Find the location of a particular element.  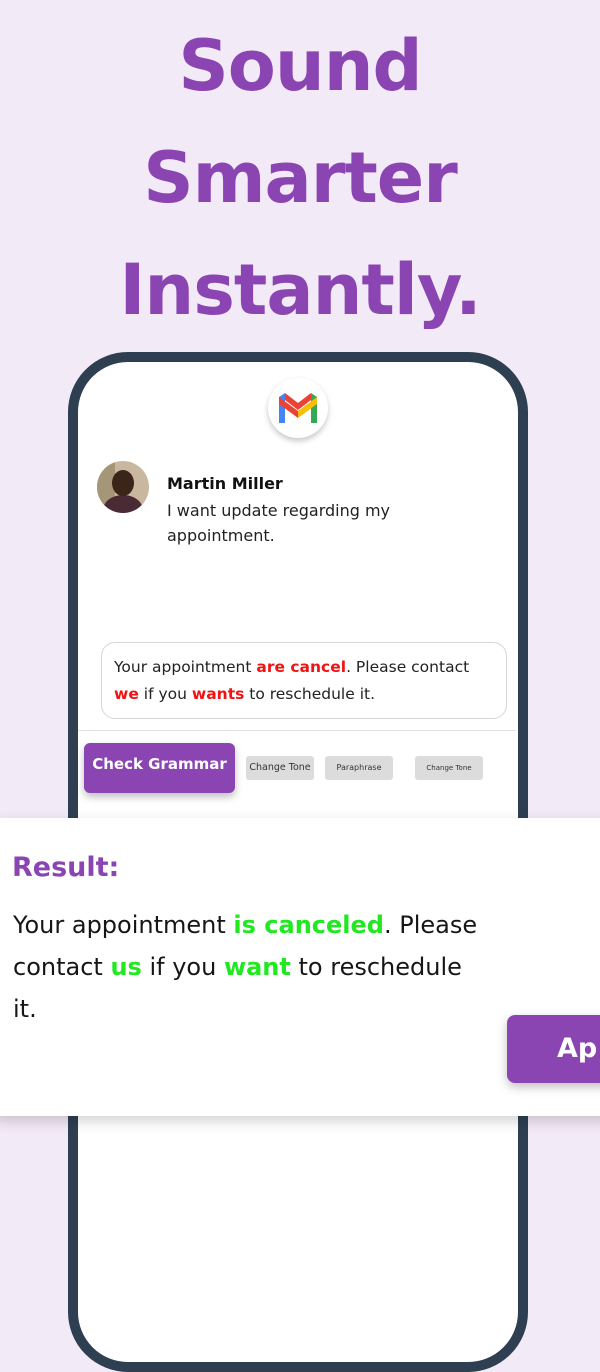

error-highlight: are cancel is located at coordinates (301, 667).